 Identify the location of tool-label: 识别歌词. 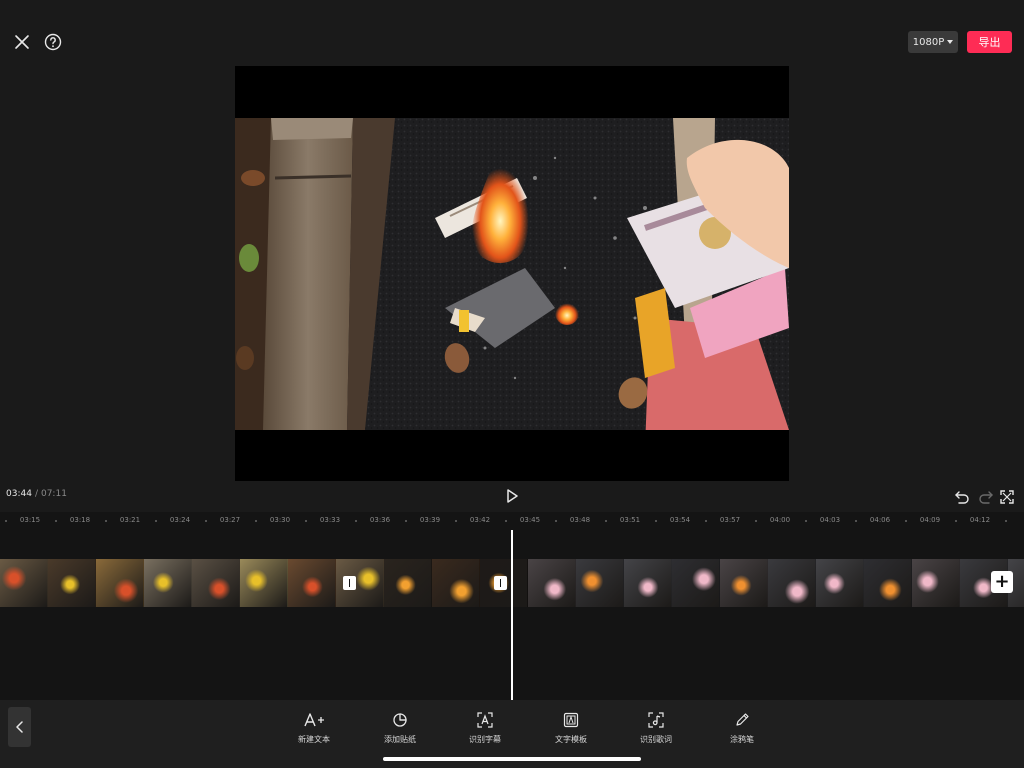
(656, 739).